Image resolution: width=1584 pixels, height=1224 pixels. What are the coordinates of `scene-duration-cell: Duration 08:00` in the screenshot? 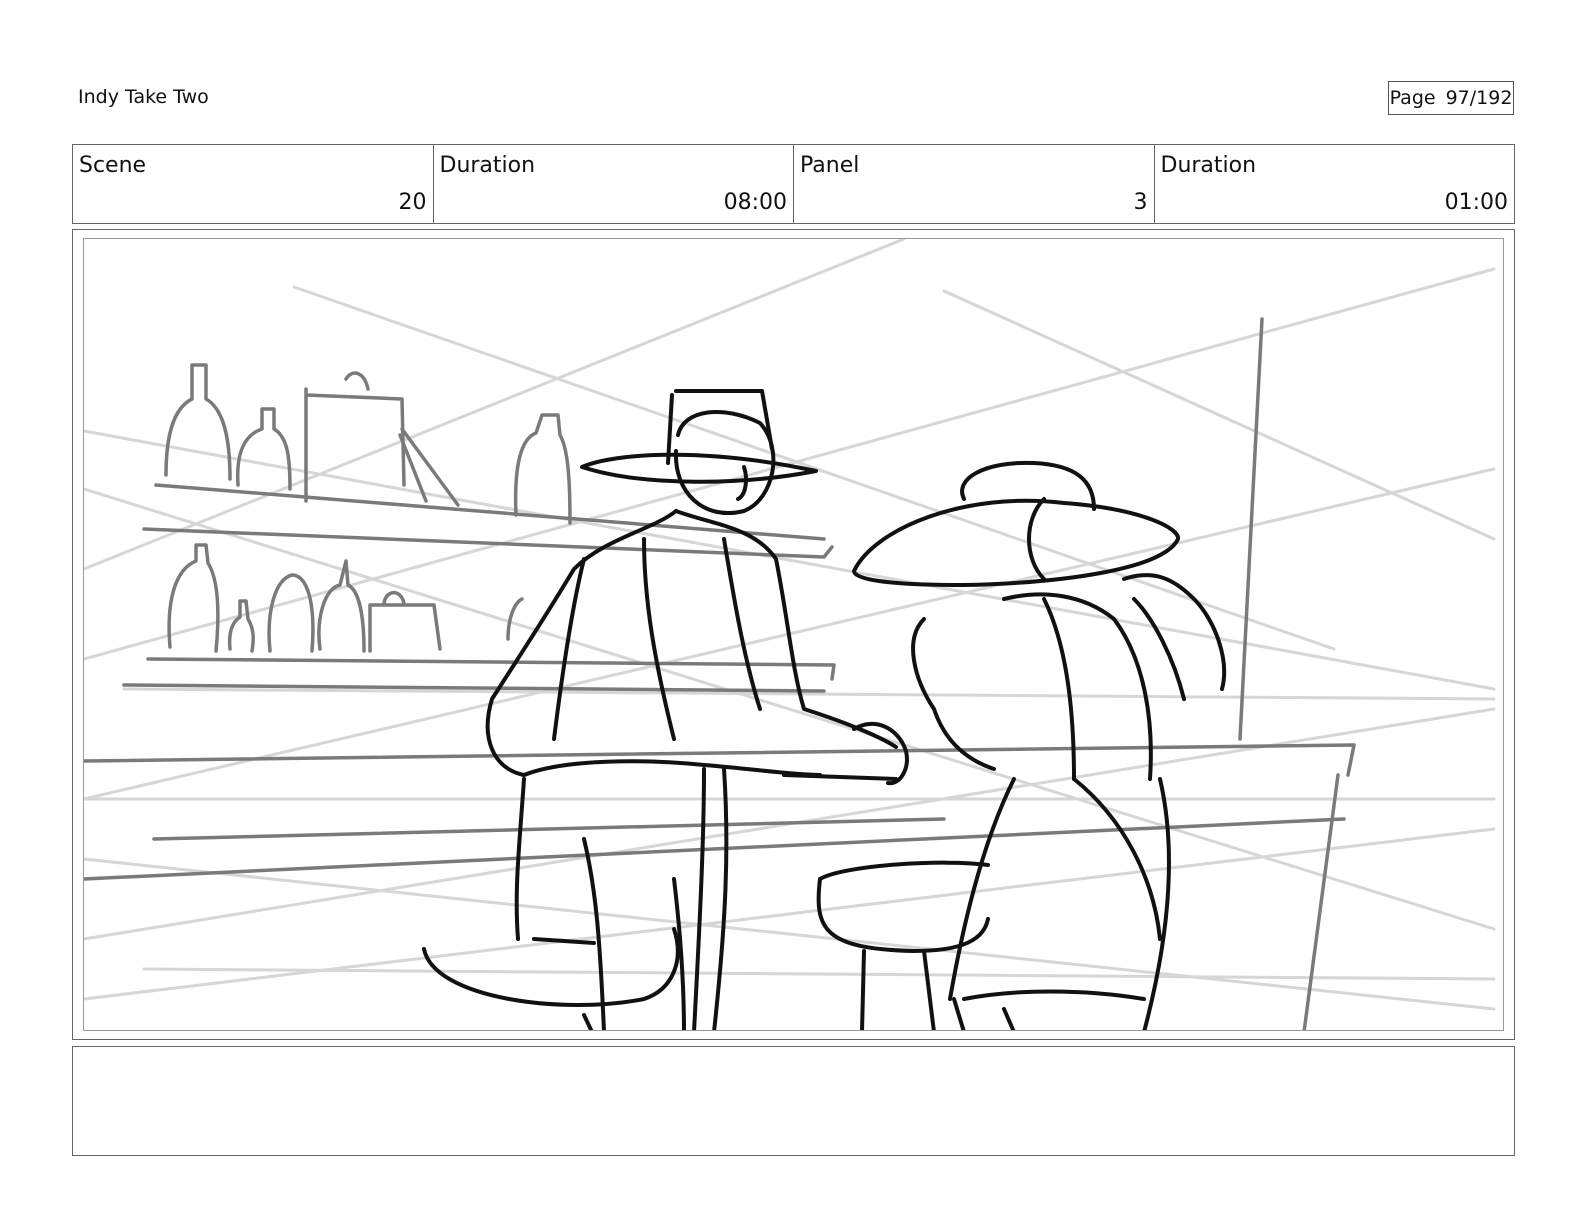 It's located at (614, 184).